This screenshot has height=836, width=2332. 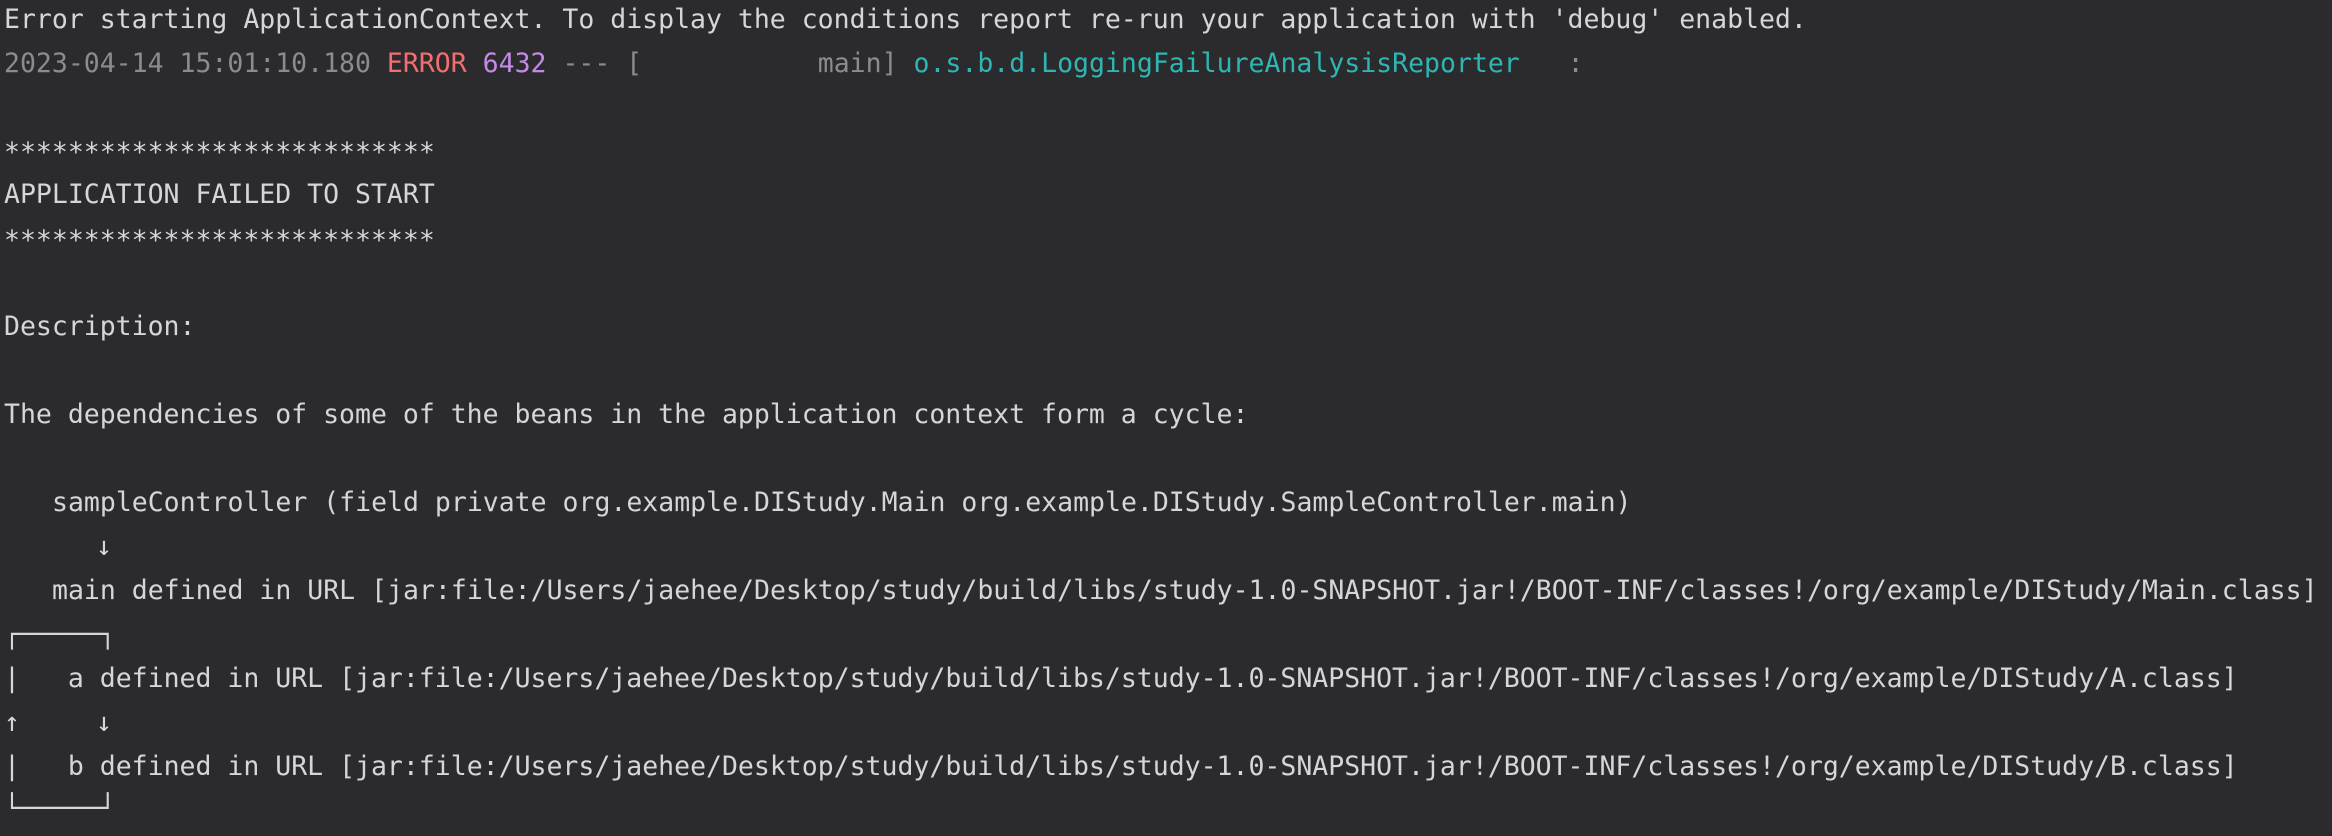 I want to click on log-level: ERROR, so click(x=426, y=63).